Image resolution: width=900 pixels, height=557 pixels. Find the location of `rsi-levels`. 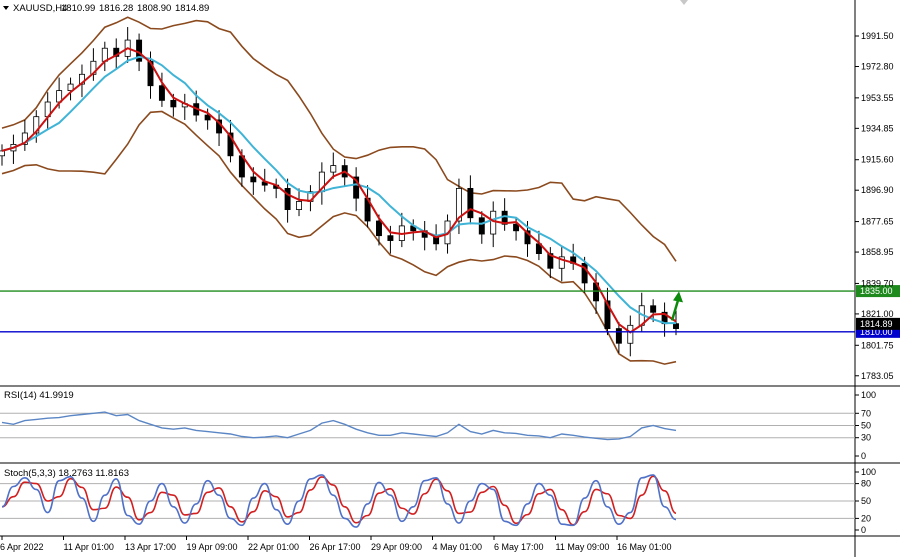

rsi-levels is located at coordinates (427, 425).